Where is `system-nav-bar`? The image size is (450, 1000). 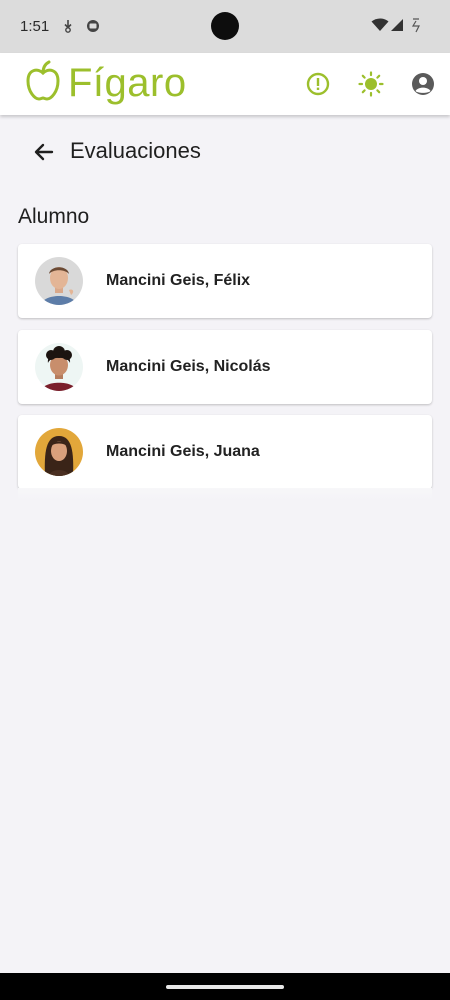 system-nav-bar is located at coordinates (225, 986).